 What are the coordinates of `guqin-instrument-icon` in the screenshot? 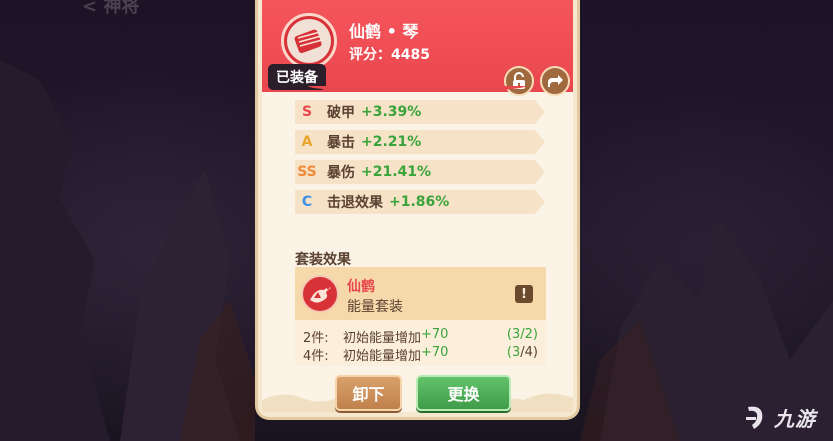 It's located at (308, 41).